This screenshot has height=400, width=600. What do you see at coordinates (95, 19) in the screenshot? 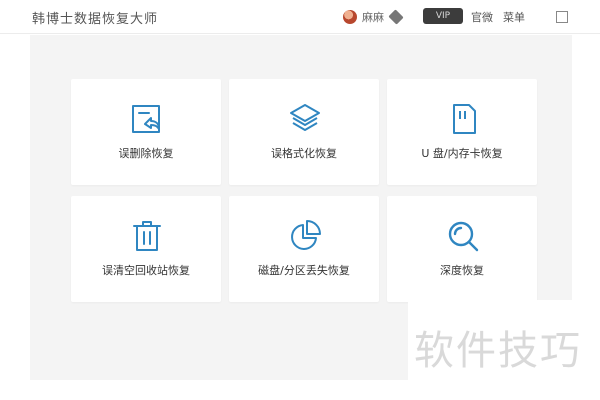
I see `app-title: 韩博士数据恢复大师` at bounding box center [95, 19].